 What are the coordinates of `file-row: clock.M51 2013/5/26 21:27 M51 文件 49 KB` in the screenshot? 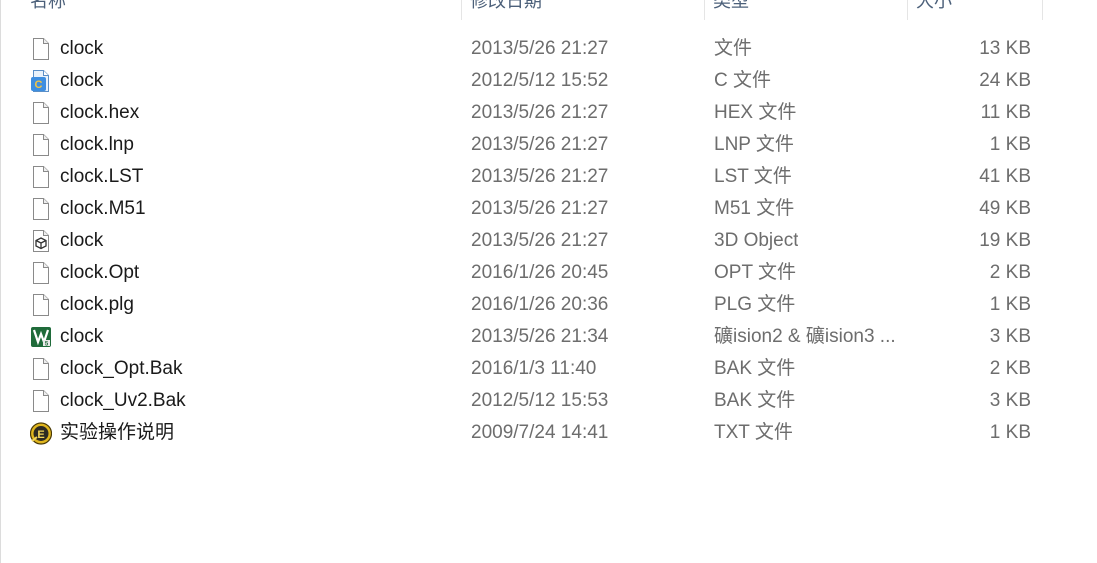 It's located at (521, 209).